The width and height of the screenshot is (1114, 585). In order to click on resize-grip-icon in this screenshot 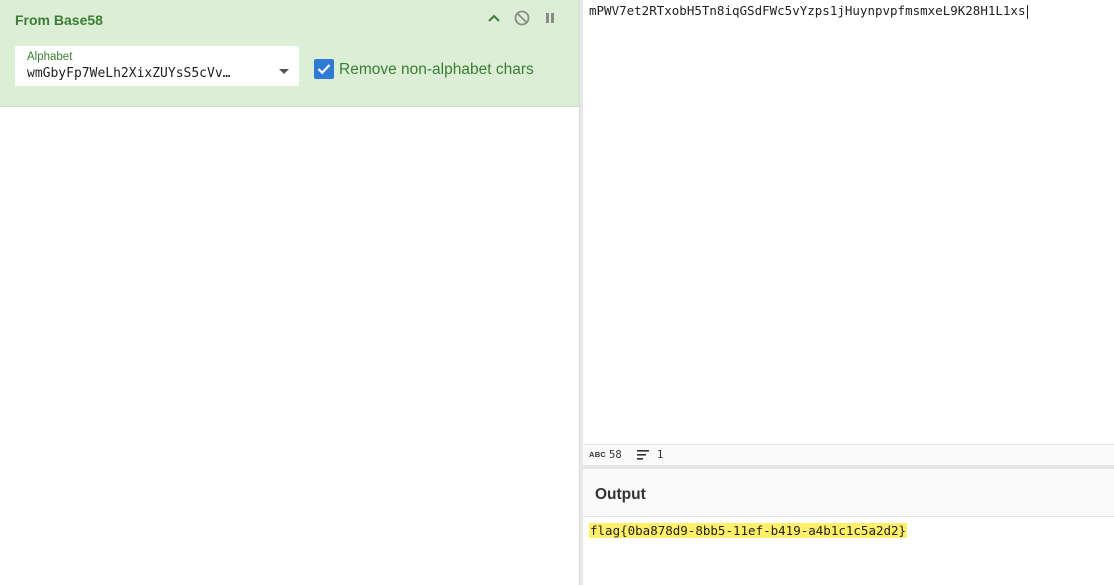, I will do `click(1067, 471)`.